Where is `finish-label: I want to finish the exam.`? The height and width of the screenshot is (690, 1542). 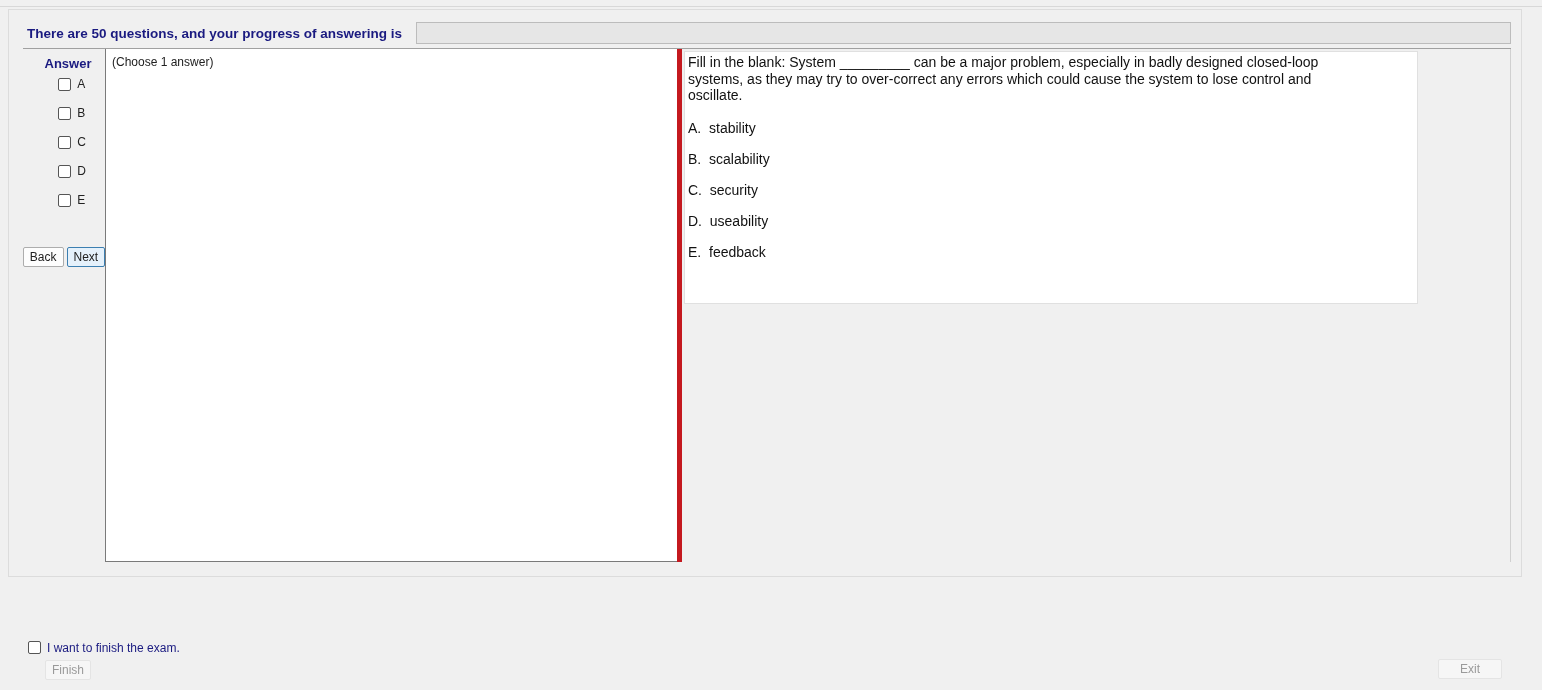 finish-label: I want to finish the exam. is located at coordinates (113, 647).